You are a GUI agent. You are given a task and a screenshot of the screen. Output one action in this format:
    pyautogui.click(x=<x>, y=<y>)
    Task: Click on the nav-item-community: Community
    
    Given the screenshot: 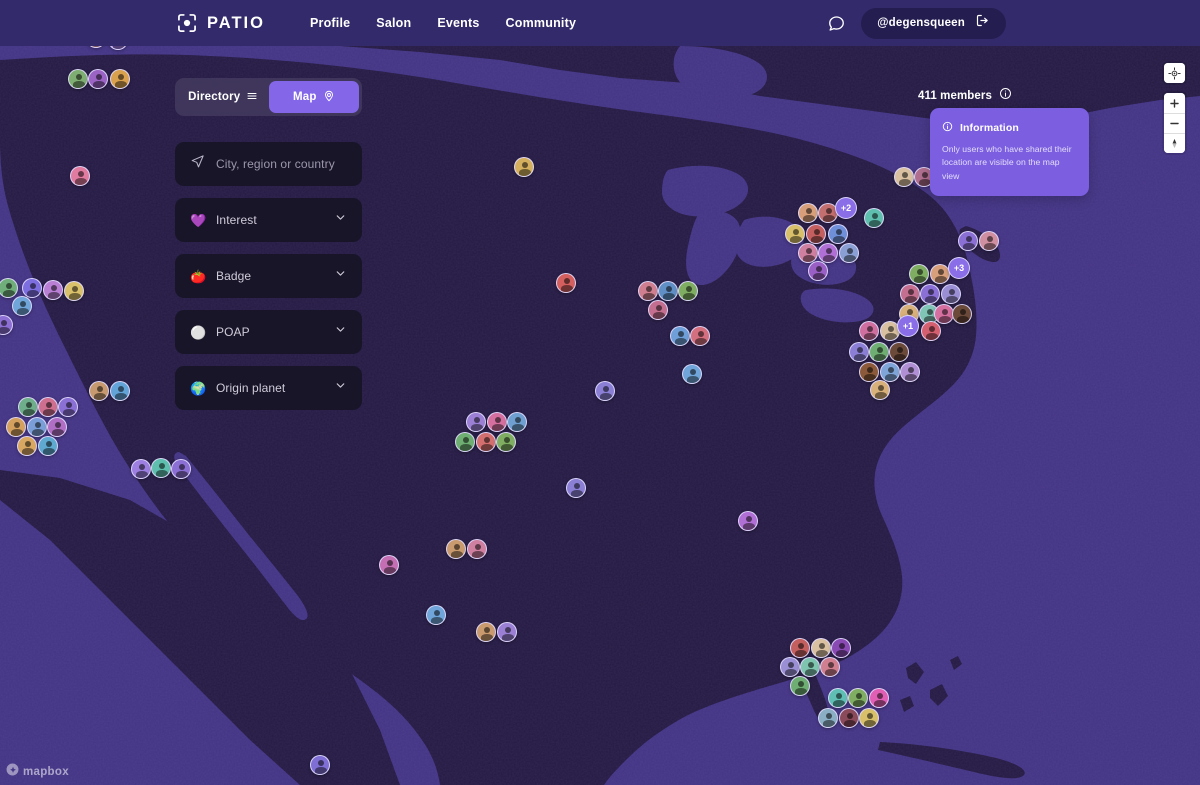 What is the action you would take?
    pyautogui.click(x=541, y=23)
    